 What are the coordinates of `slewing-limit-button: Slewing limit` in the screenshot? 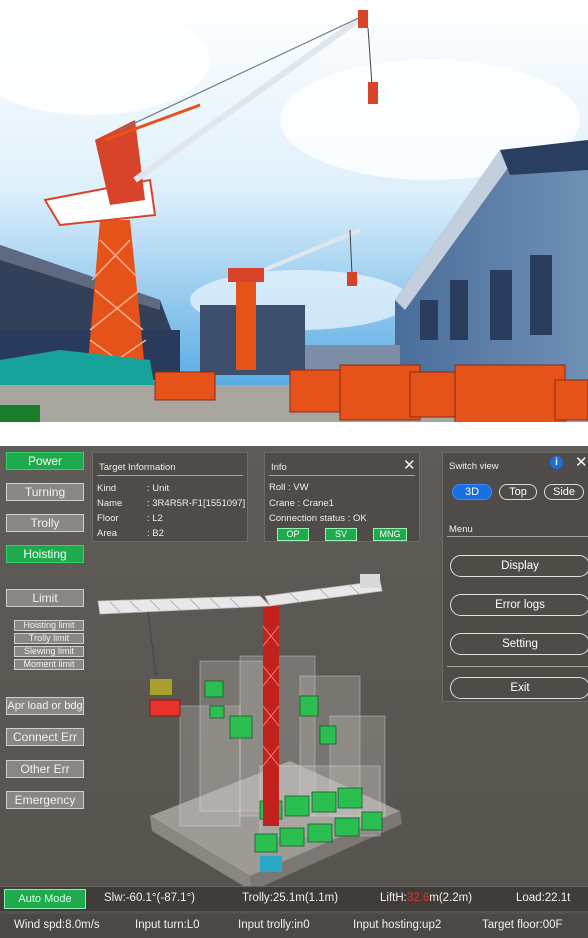 It's located at (49, 651).